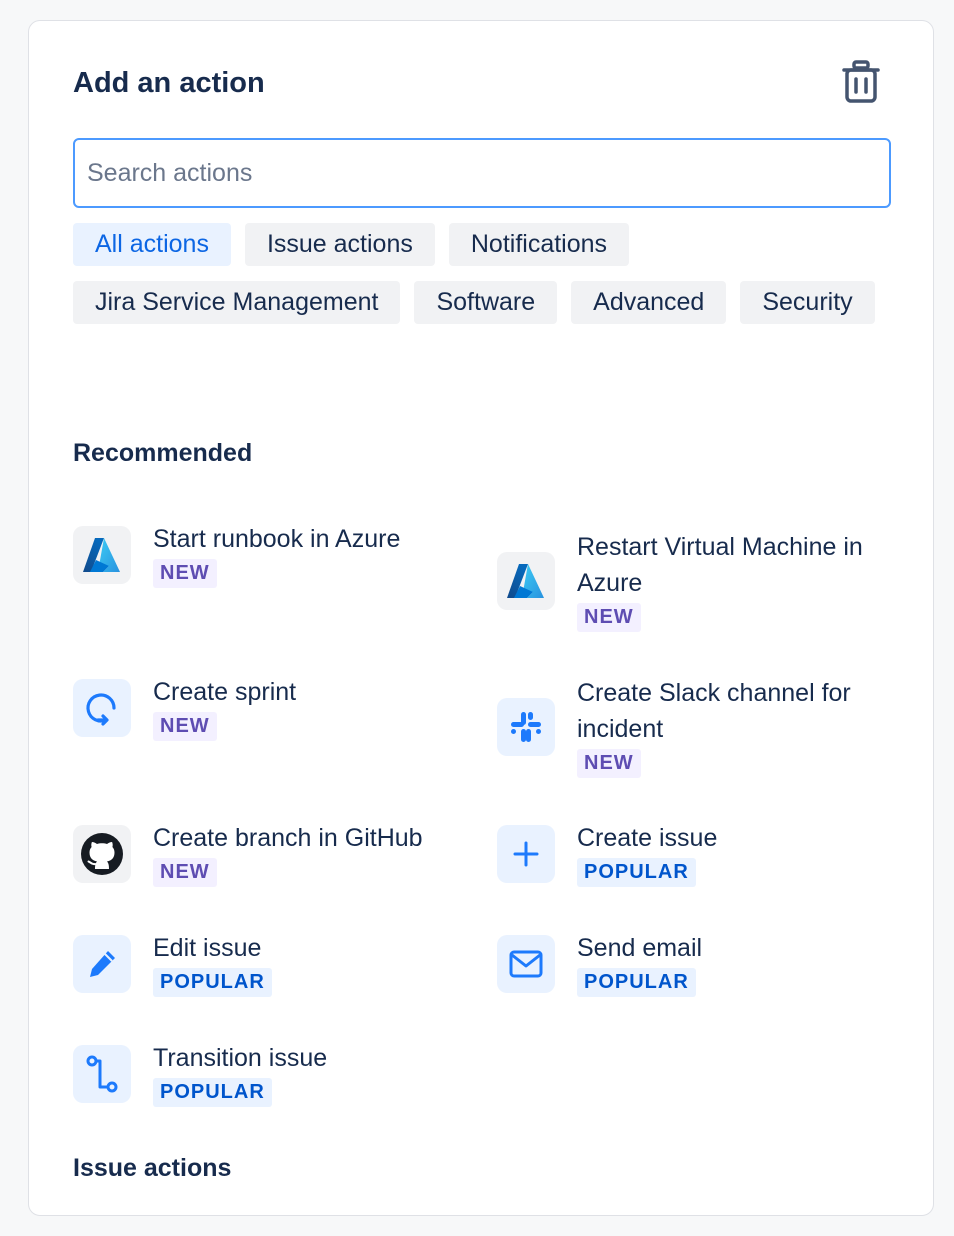 The width and height of the screenshot is (954, 1236). What do you see at coordinates (102, 707) in the screenshot?
I see `sprint-icon` at bounding box center [102, 707].